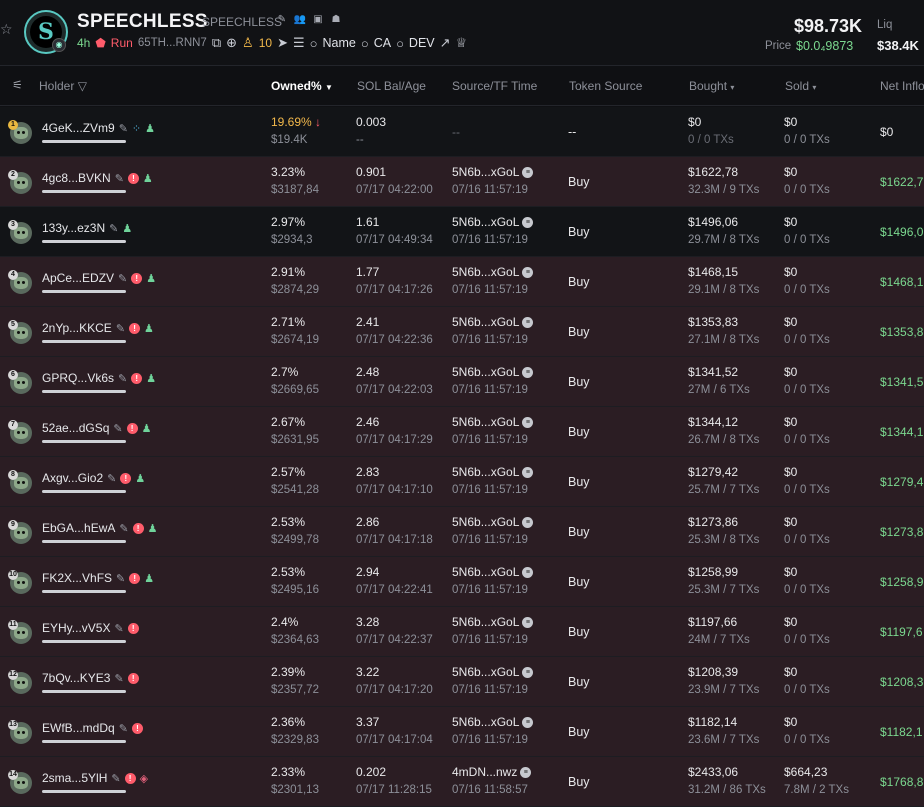 This screenshot has width=924, height=807. Describe the element at coordinates (300, 19) in the screenshot. I see `people-icon: 👥` at that location.